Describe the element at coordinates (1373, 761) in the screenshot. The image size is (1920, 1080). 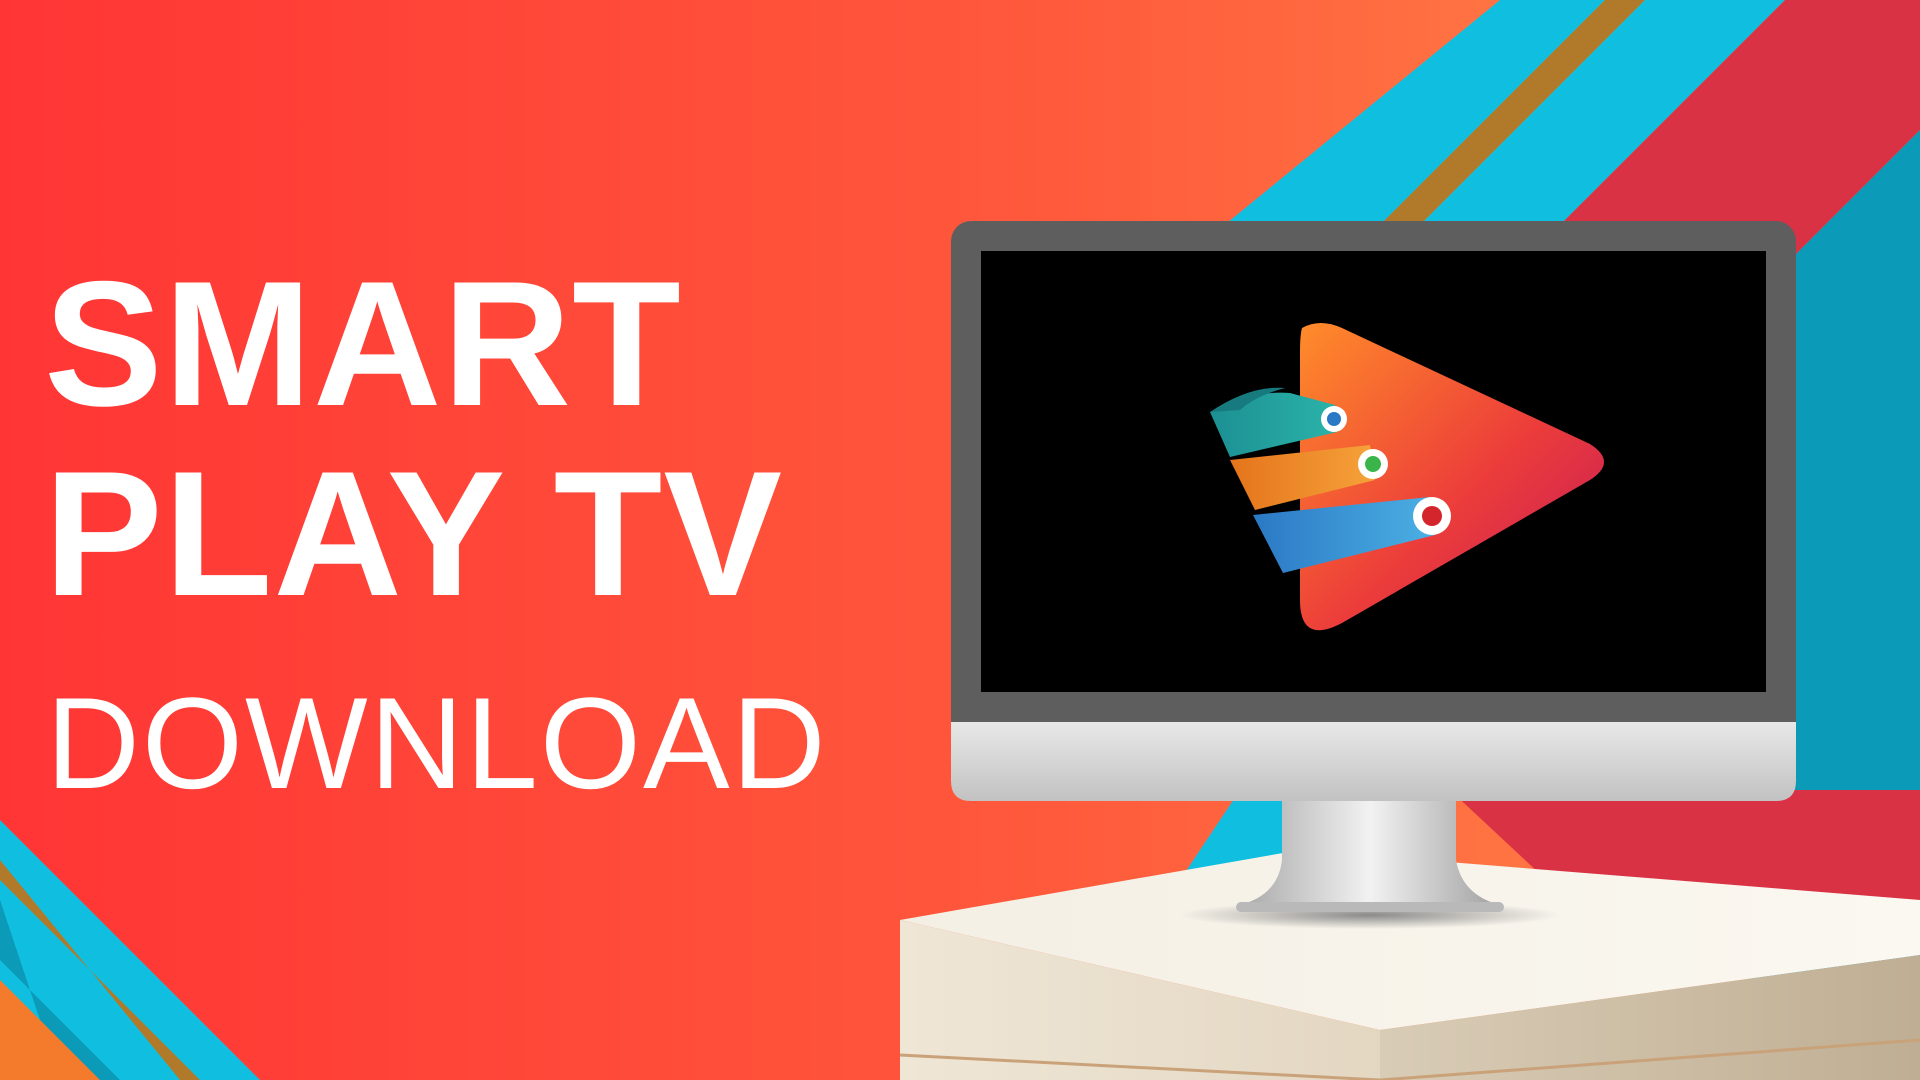
I see `monitor-chin` at that location.